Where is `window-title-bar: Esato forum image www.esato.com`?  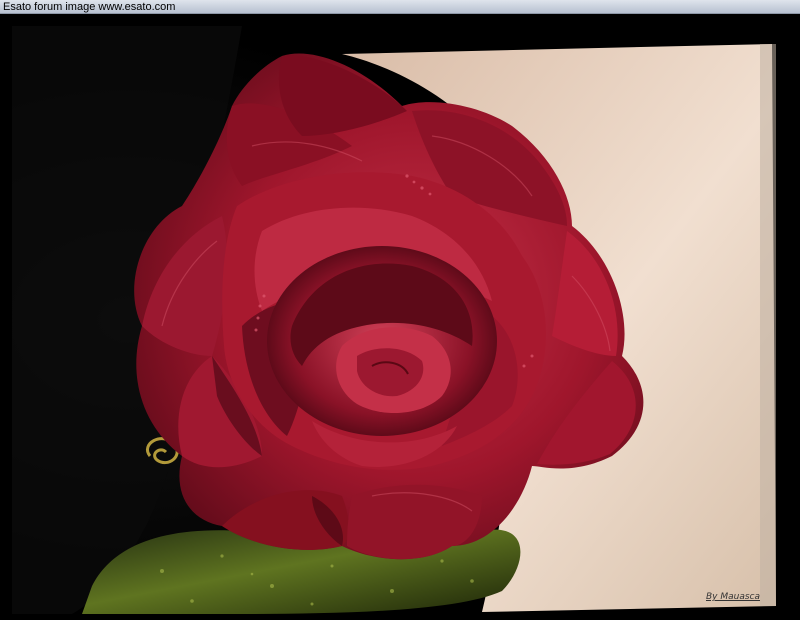
window-title-bar: Esato forum image www.esato.com is located at coordinates (400, 7).